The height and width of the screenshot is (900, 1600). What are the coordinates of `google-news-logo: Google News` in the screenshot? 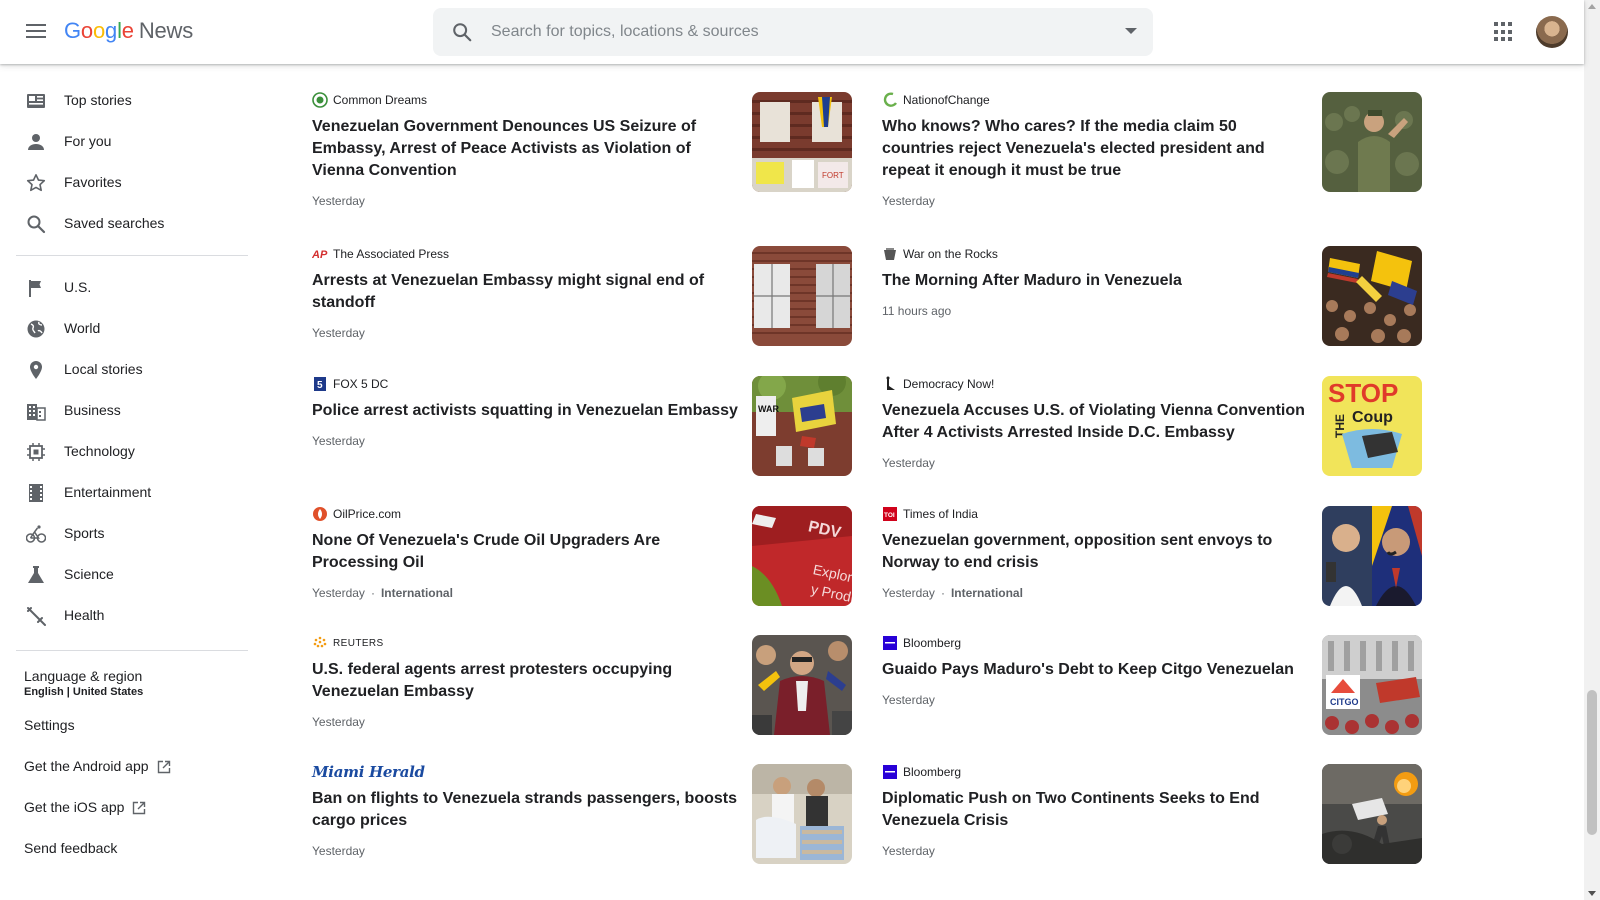 It's located at (128, 31).